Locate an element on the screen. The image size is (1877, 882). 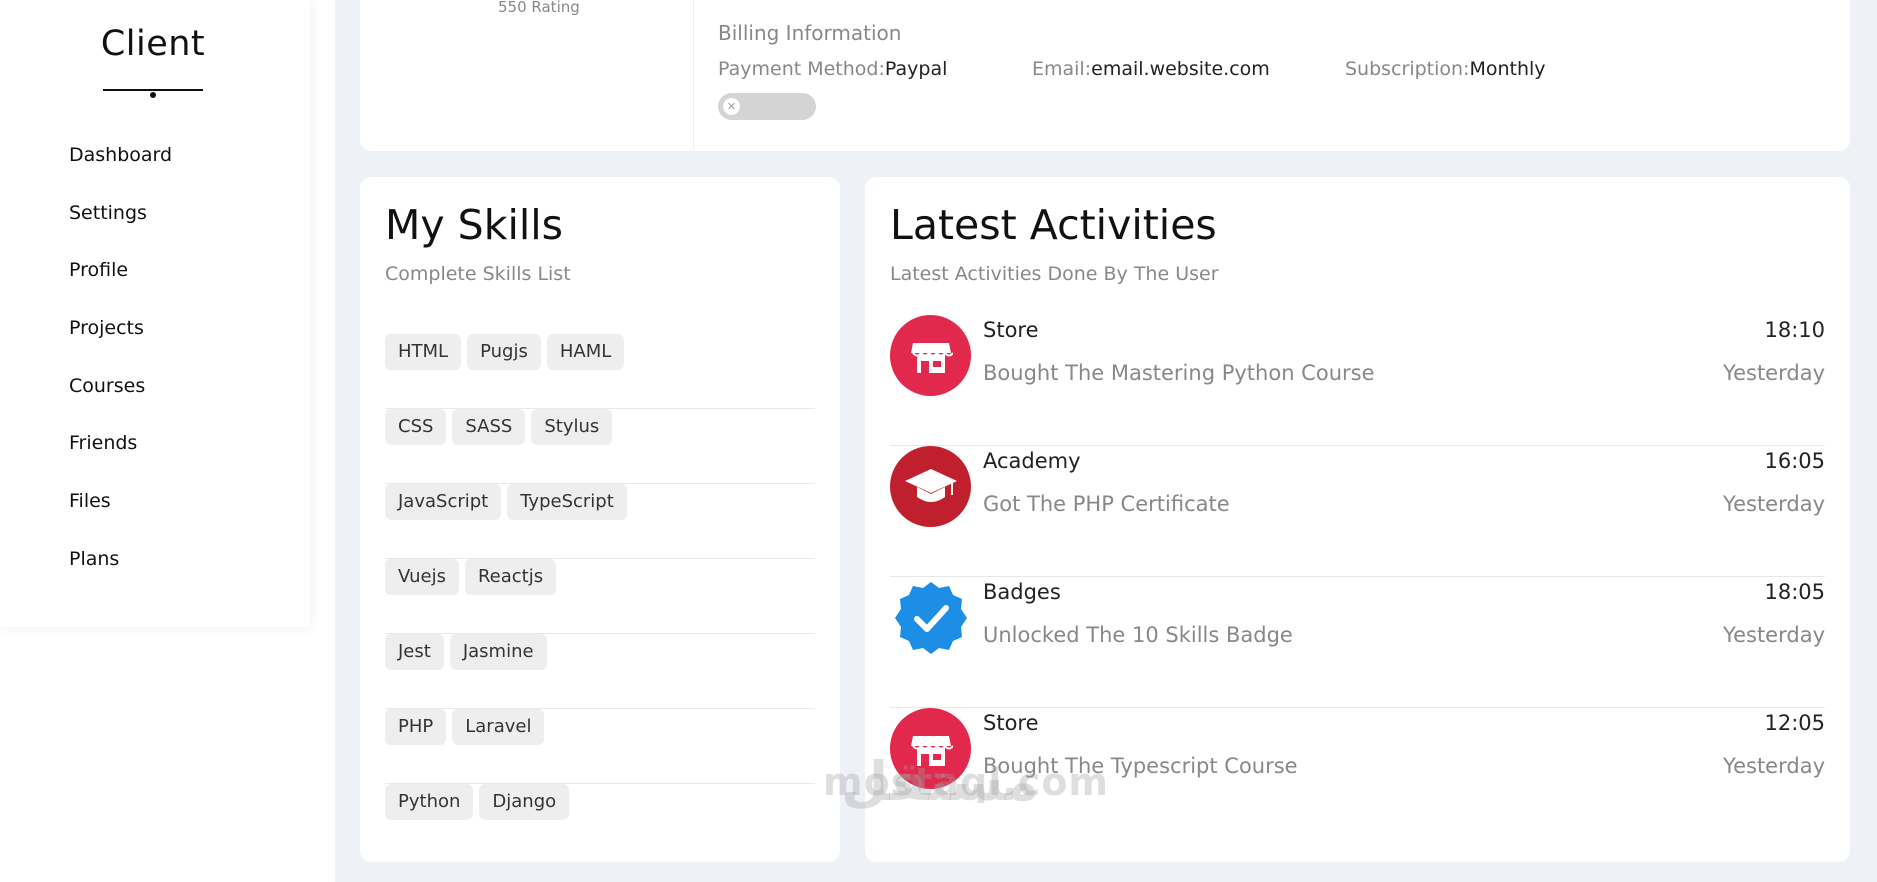
sidebar-item-files: Files is located at coordinates (120, 516).